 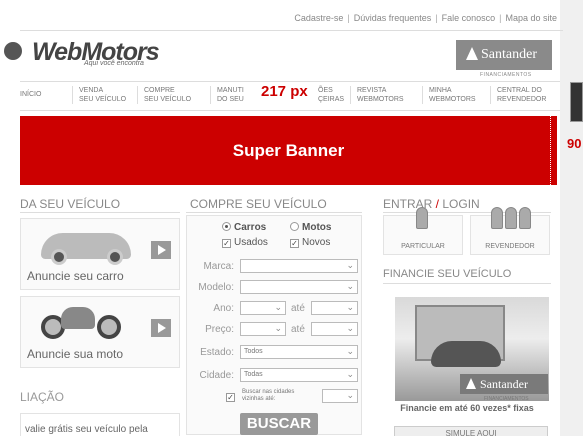 What do you see at coordinates (75, 354) in the screenshot?
I see `advertise-moto-label: Anuncie sua moto` at bounding box center [75, 354].